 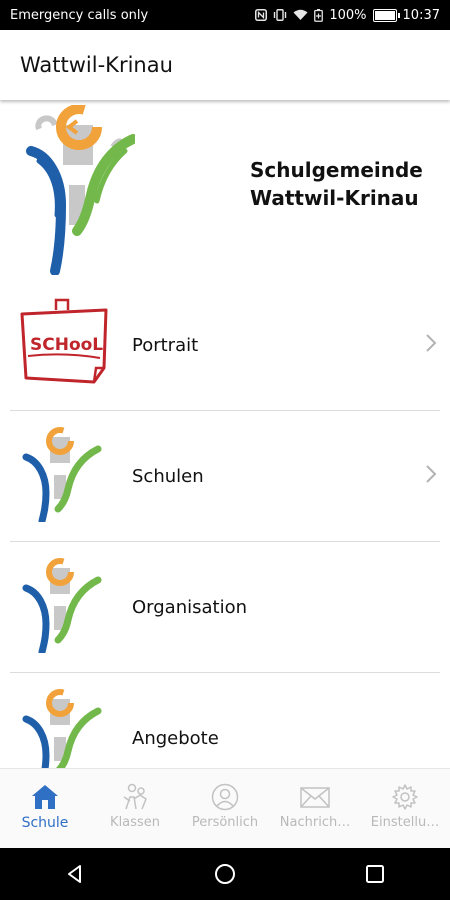 I want to click on list-item-label: Schulen, so click(x=168, y=476).